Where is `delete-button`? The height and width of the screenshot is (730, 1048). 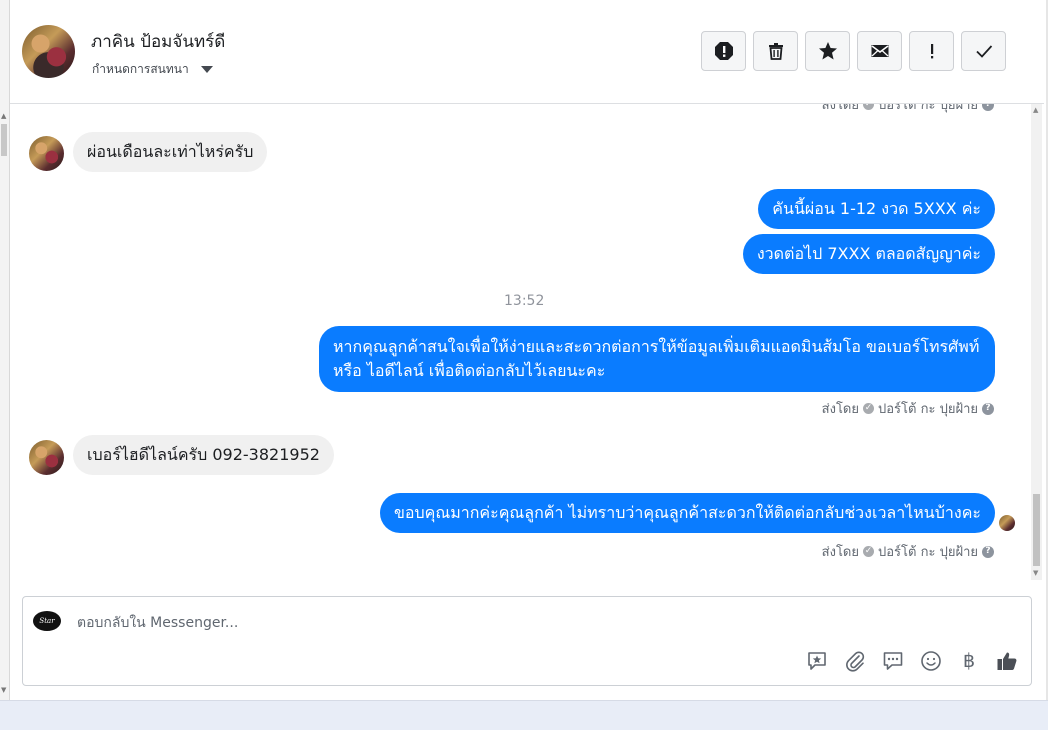 delete-button is located at coordinates (775, 51).